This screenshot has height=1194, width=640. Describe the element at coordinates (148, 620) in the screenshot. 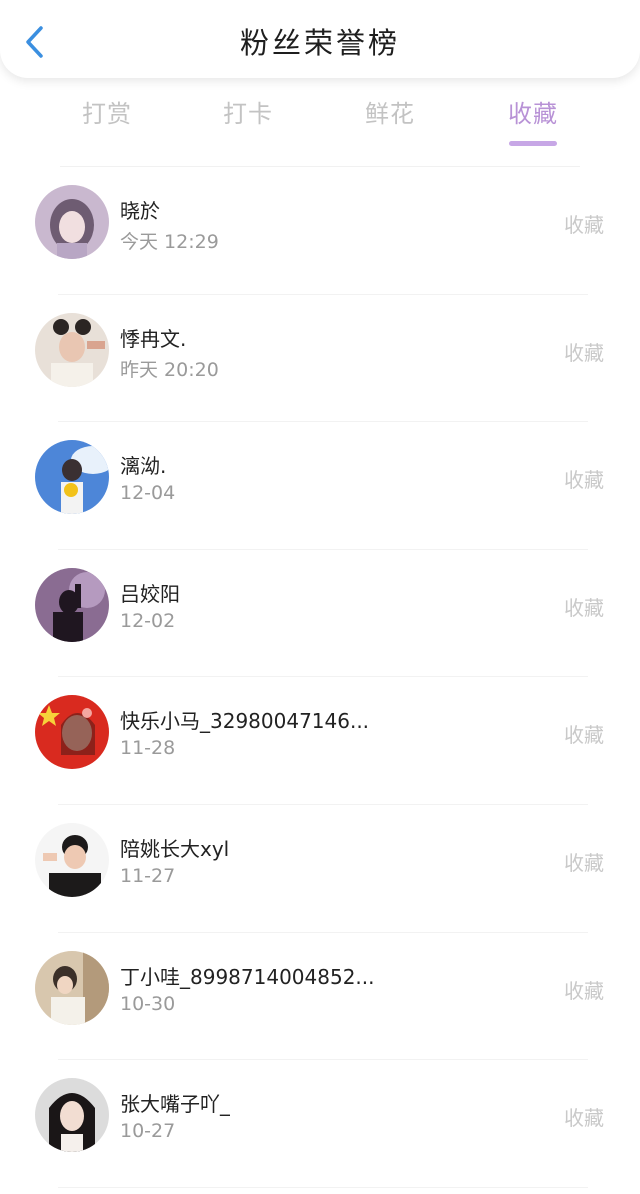

I see `fan-time: 12-02` at that location.